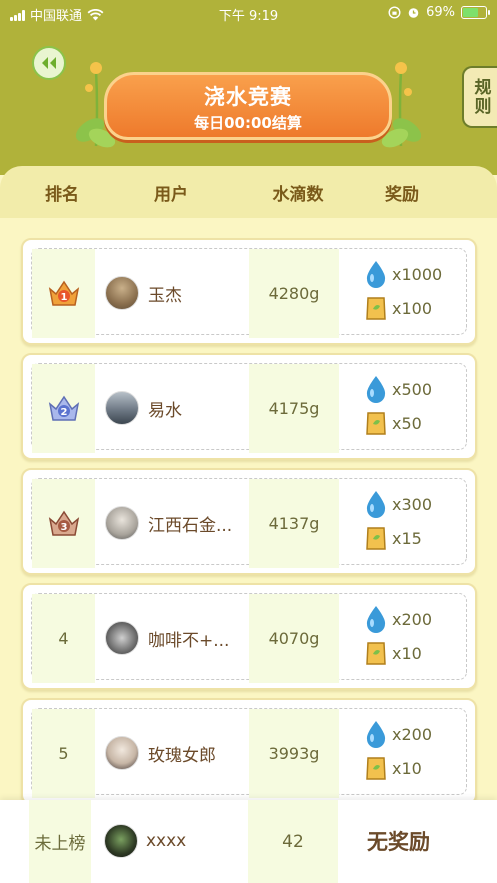 This screenshot has height=883, width=497. I want to click on user-name: 玫瑰女郎, so click(182, 755).